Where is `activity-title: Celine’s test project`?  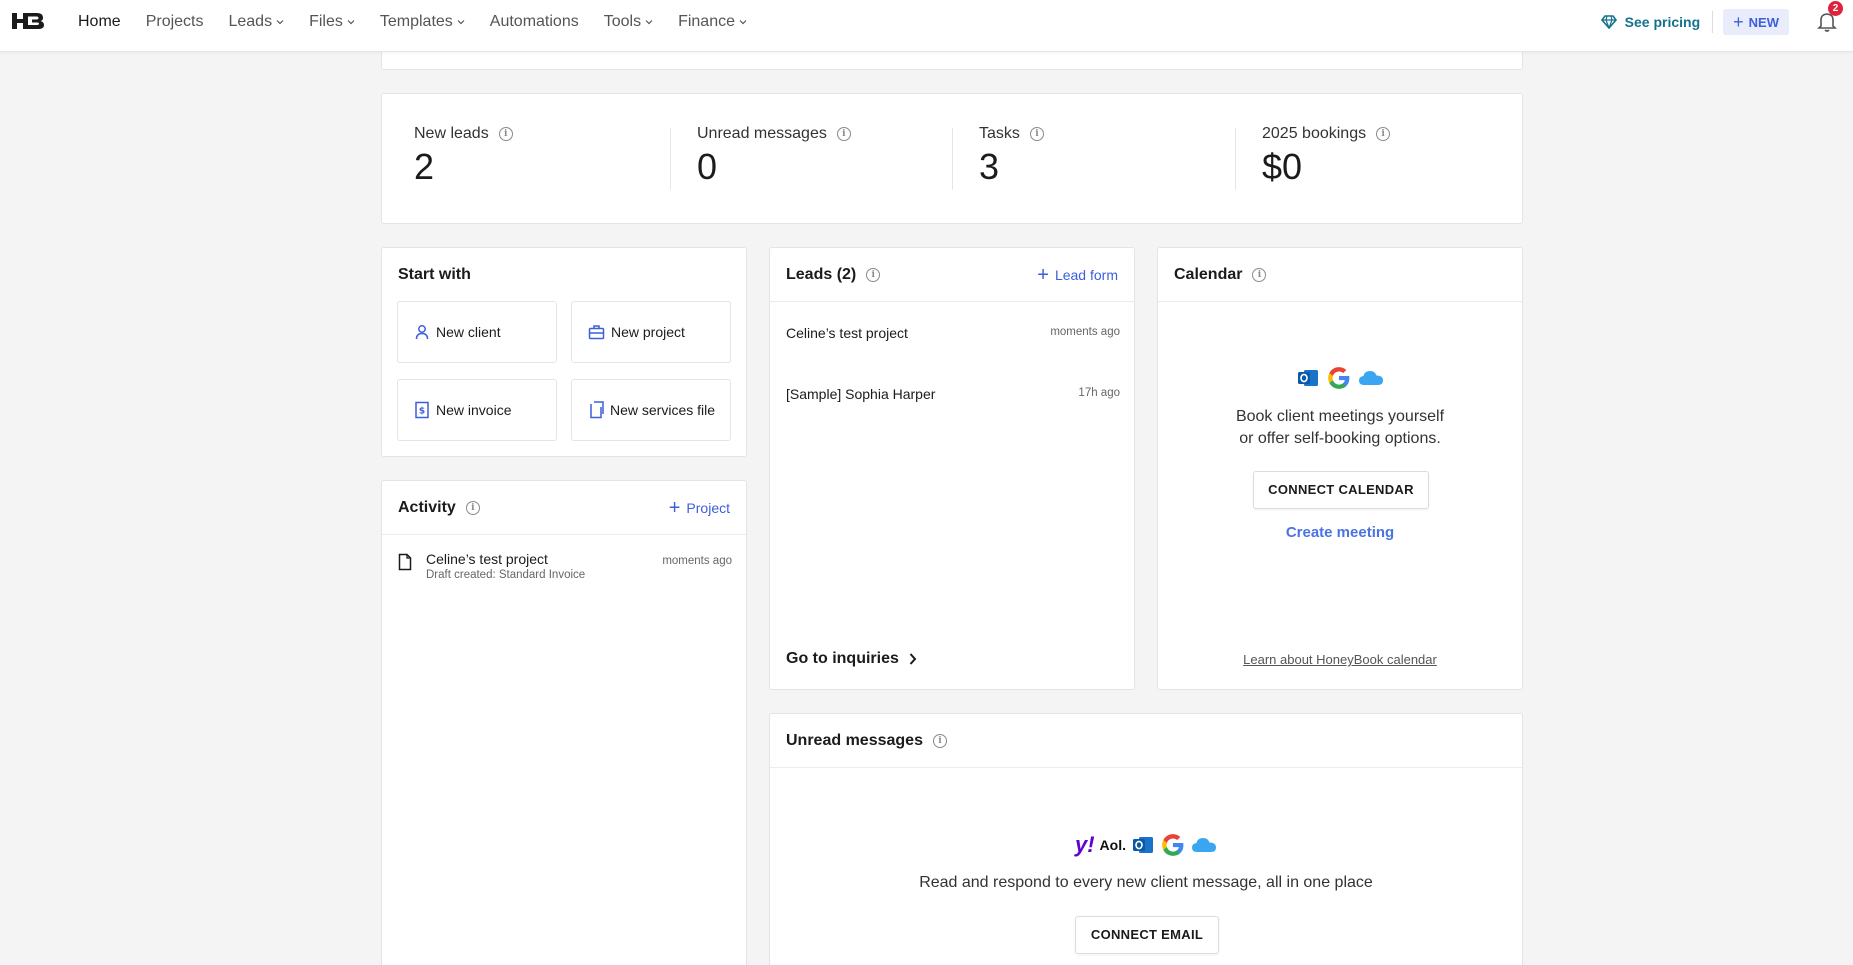
activity-title: Celine’s test project is located at coordinates (487, 559).